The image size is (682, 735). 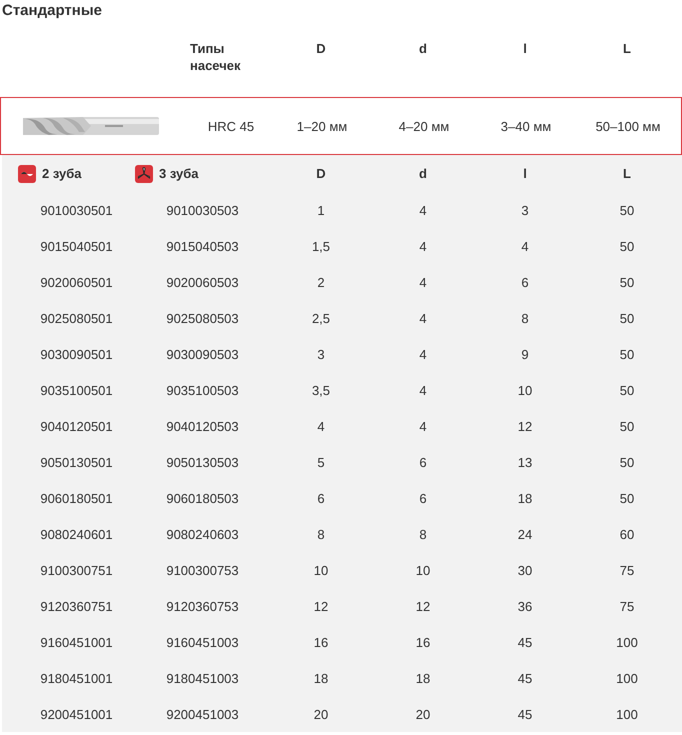 I want to click on table-cell: 9015040503, so click(x=202, y=246).